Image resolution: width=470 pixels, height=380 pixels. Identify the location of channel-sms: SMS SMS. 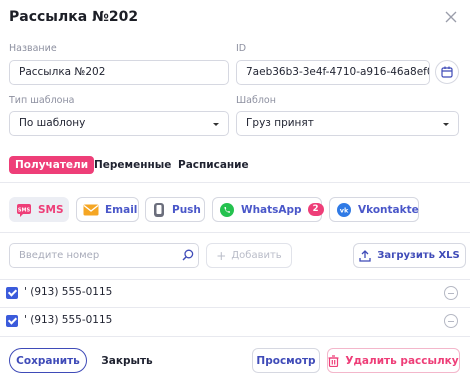
(39, 209).